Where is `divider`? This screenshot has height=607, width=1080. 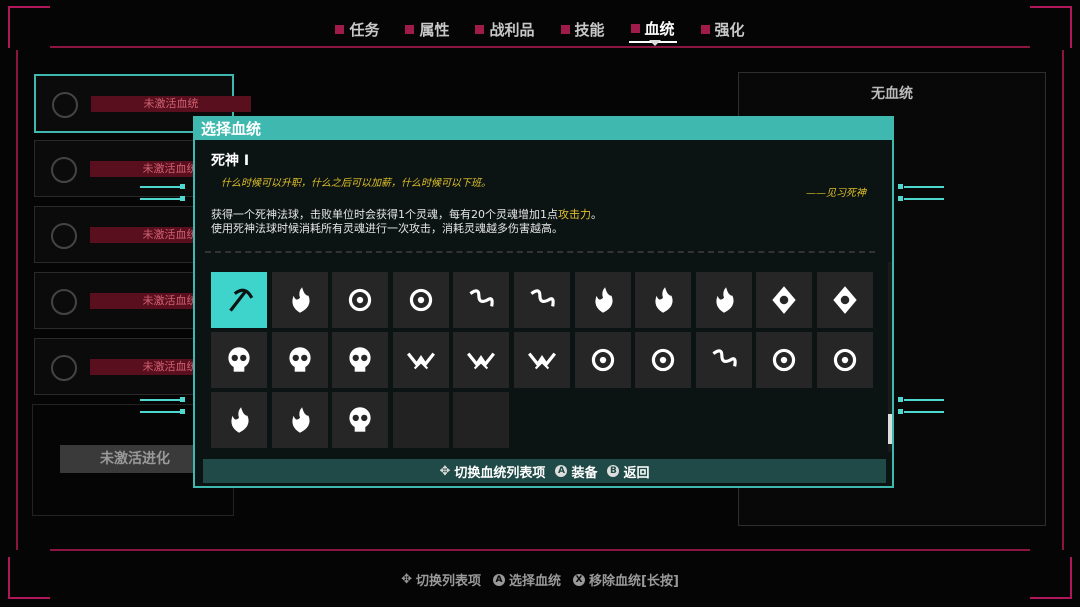 divider is located at coordinates (540, 254).